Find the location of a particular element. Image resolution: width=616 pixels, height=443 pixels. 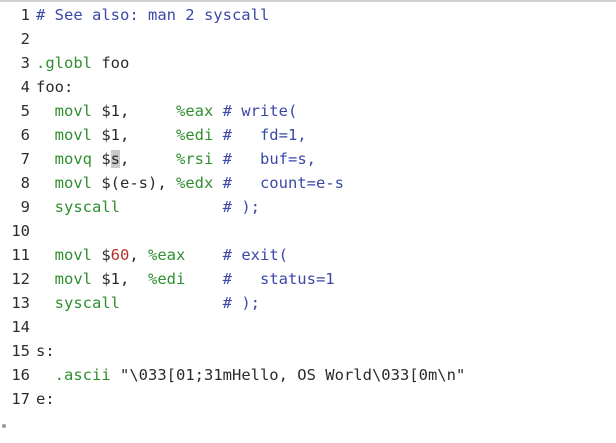

code-line: 17 e: is located at coordinates (232, 399).